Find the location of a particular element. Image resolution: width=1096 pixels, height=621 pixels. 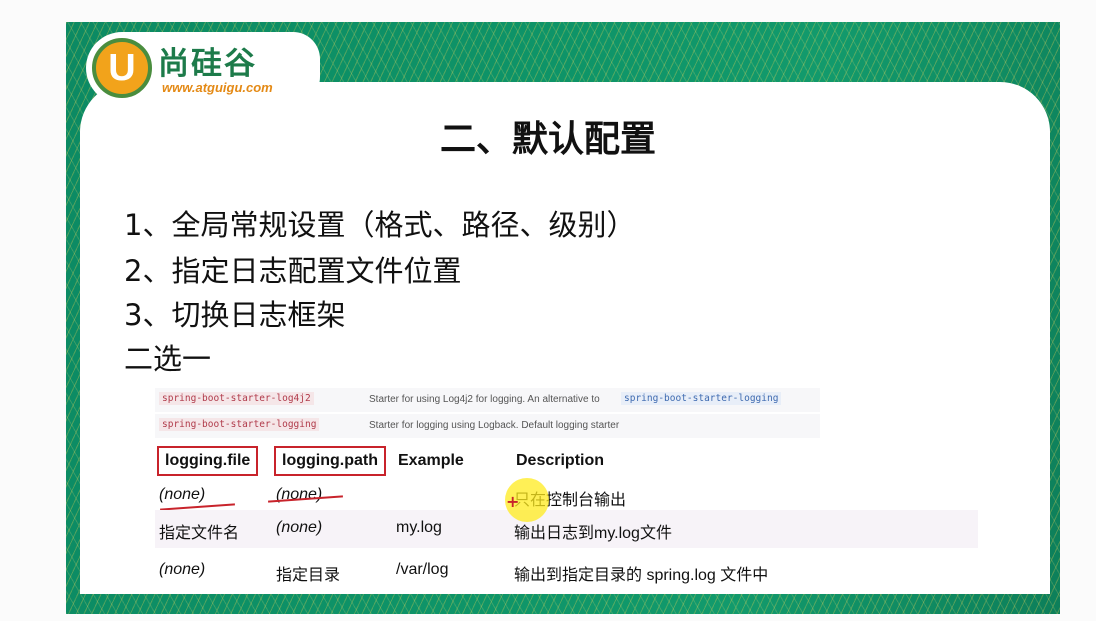

row3-example: /var/log is located at coordinates (422, 569).